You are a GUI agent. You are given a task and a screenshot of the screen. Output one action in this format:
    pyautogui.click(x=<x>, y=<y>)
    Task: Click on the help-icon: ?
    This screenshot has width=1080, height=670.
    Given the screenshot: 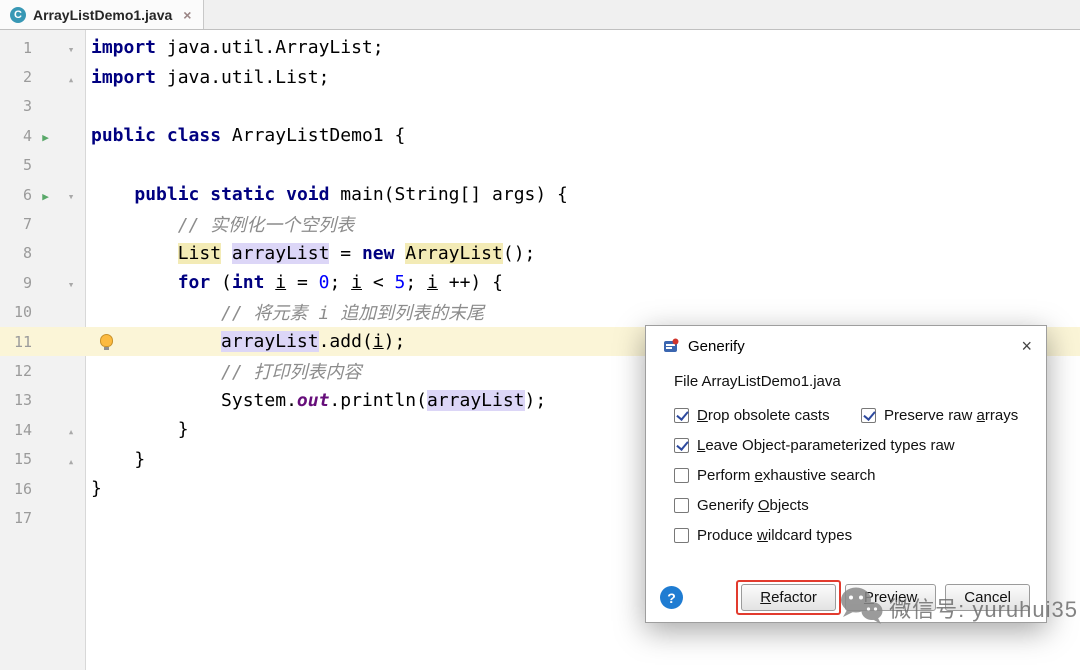 What is the action you would take?
    pyautogui.click(x=671, y=597)
    